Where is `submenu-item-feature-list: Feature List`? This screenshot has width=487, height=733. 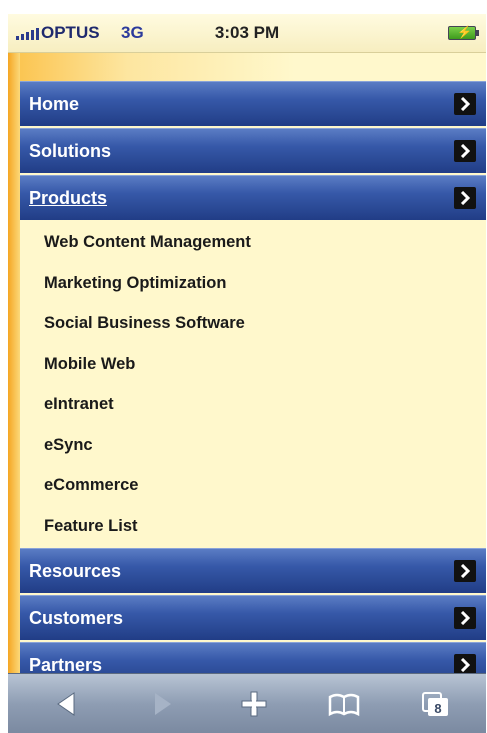 submenu-item-feature-list: Feature List is located at coordinates (253, 526).